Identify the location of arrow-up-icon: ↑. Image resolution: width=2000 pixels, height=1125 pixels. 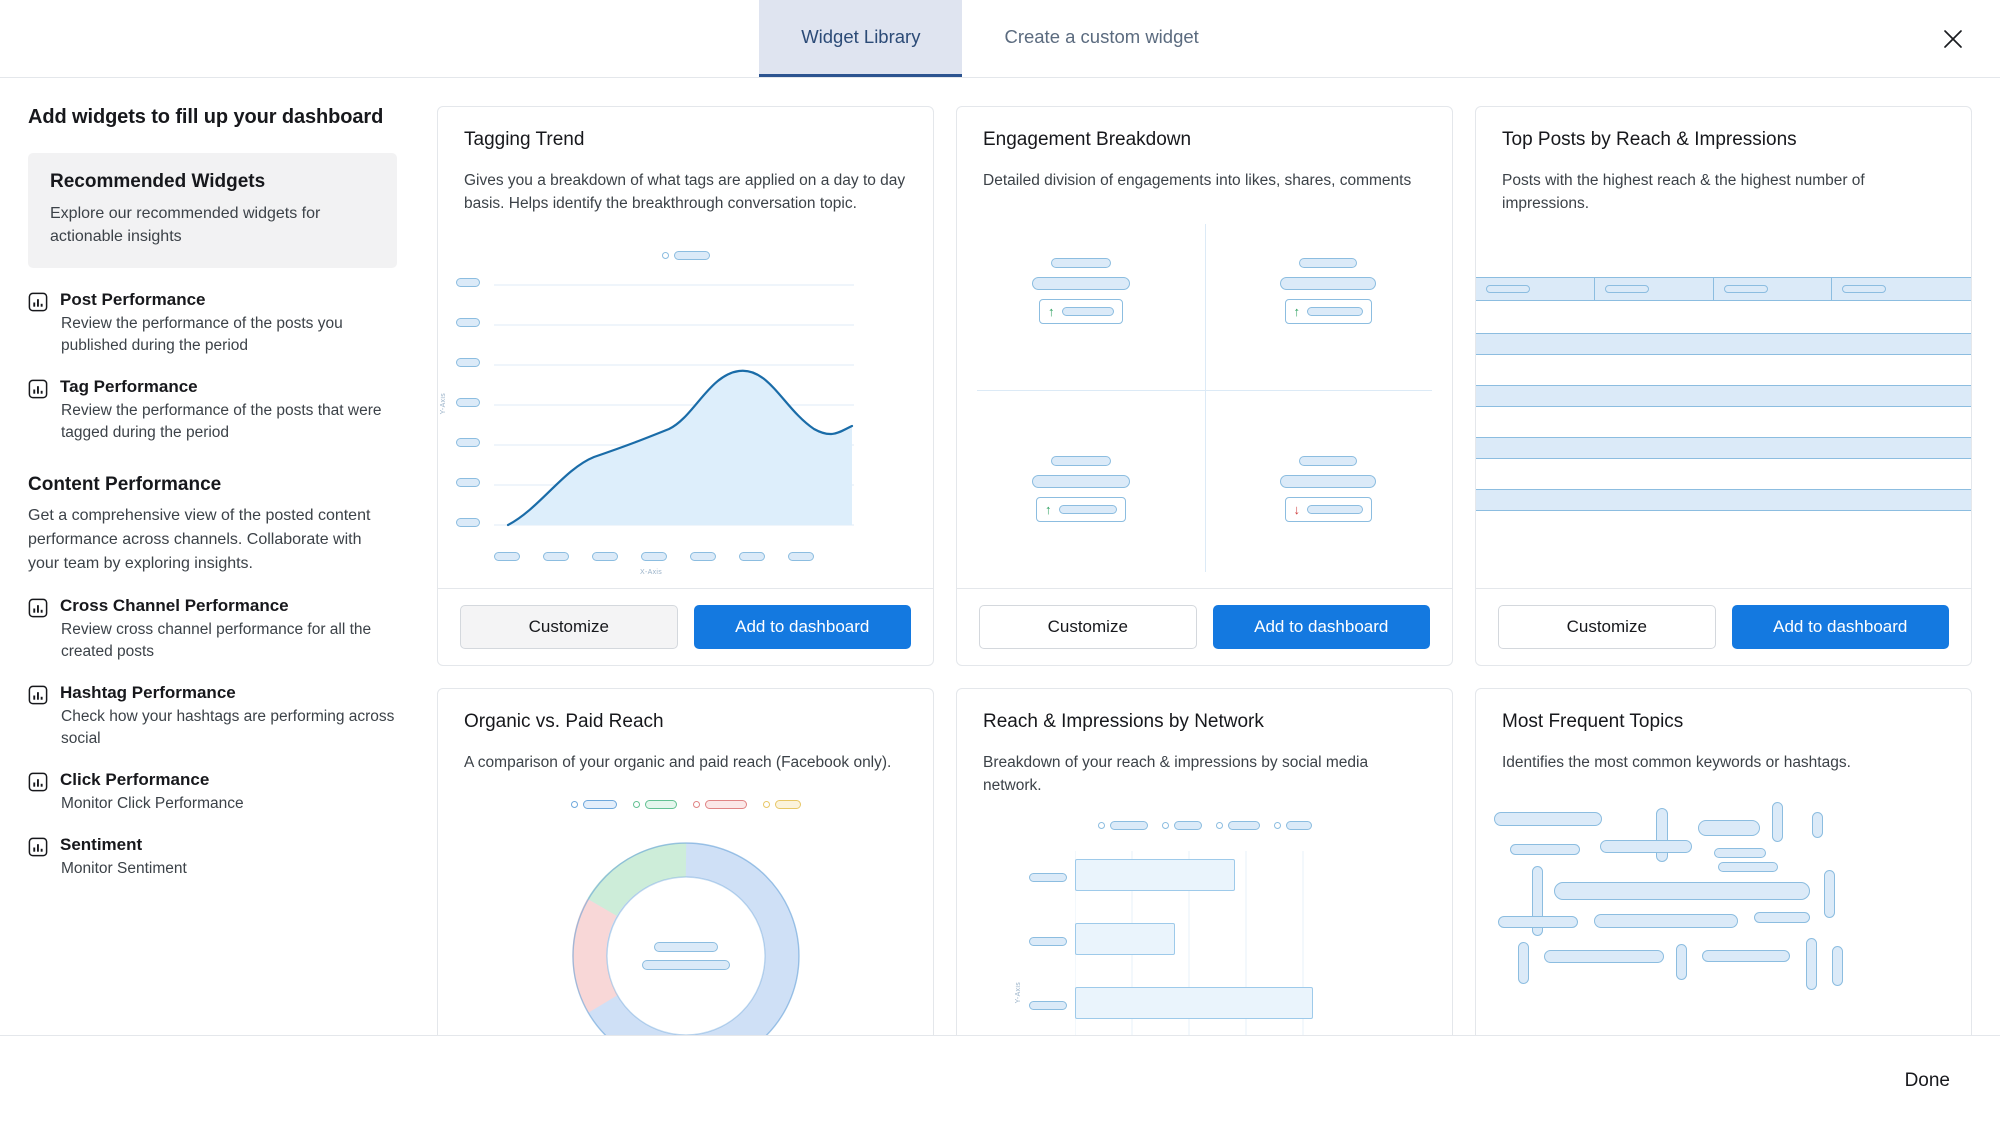
(1048, 509).